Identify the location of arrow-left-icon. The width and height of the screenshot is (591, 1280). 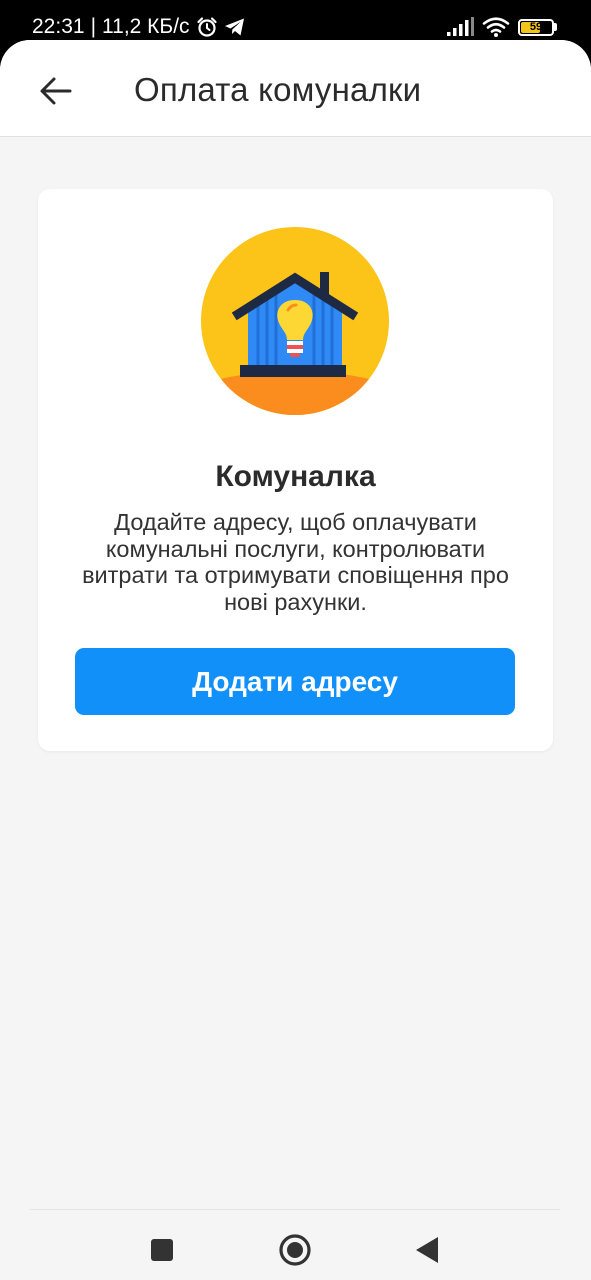
(56, 91).